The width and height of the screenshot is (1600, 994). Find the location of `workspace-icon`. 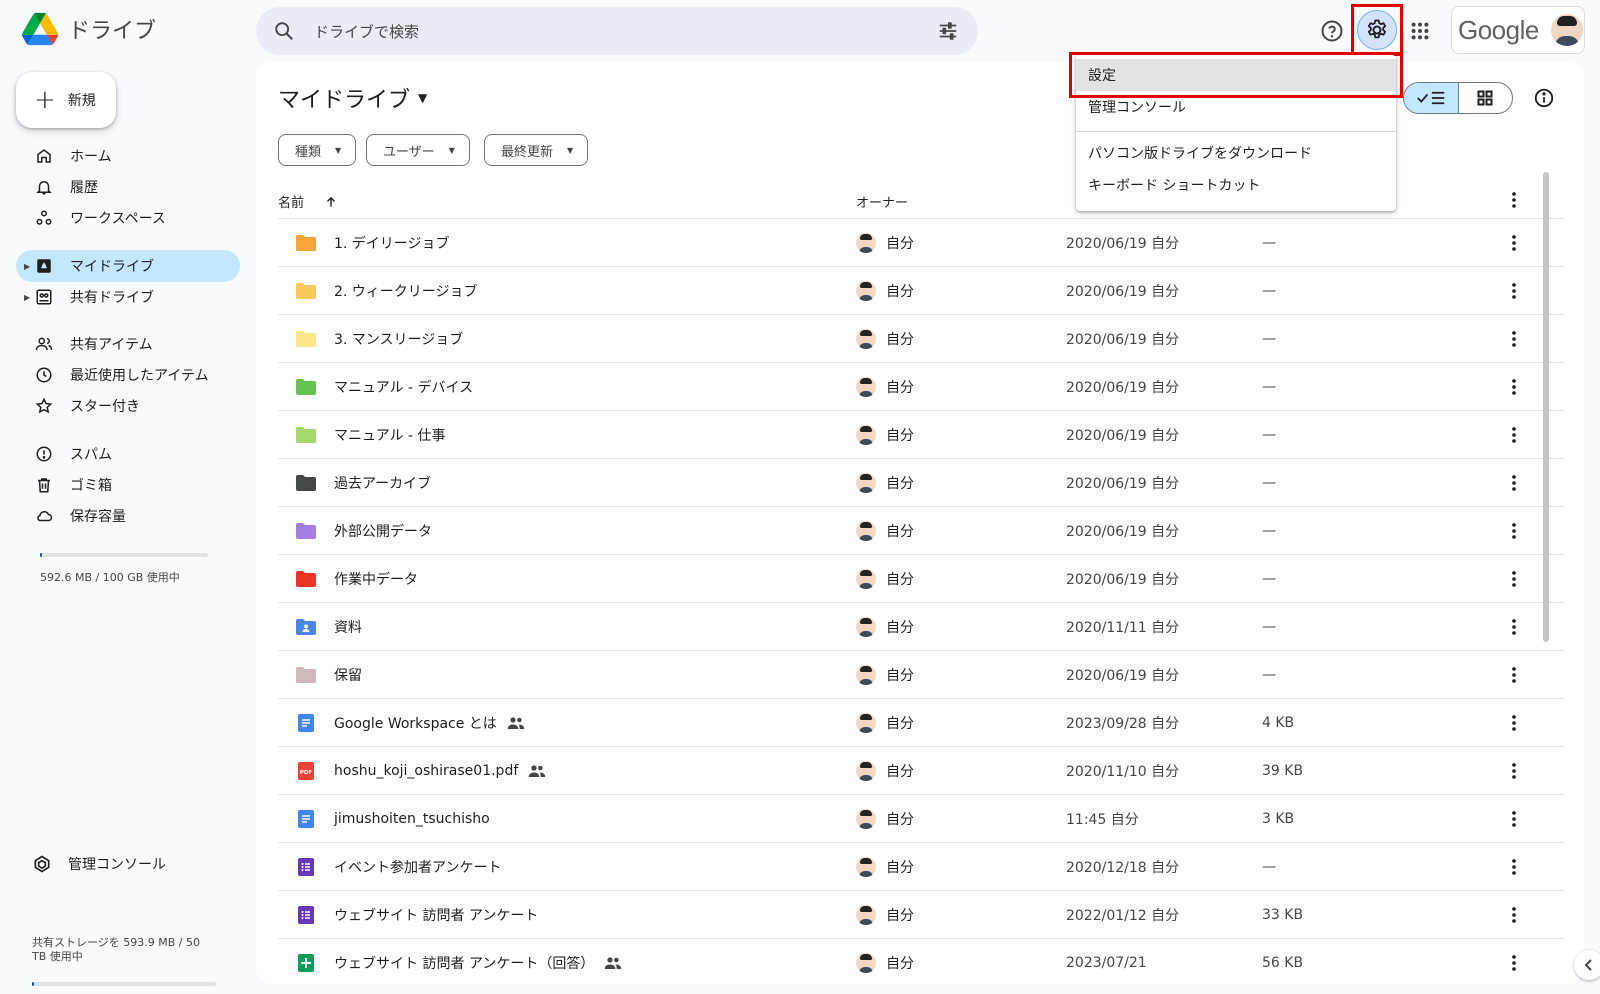

workspace-icon is located at coordinates (44, 218).